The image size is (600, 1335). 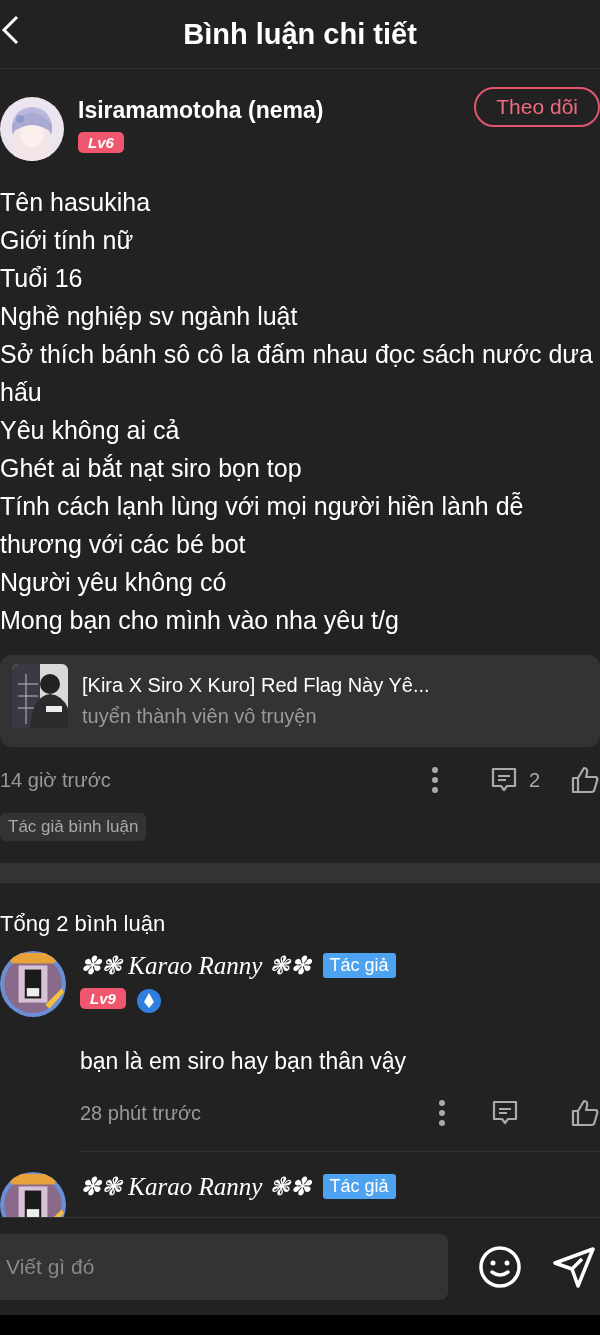 What do you see at coordinates (500, 1266) in the screenshot?
I see `smiley-icon` at bounding box center [500, 1266].